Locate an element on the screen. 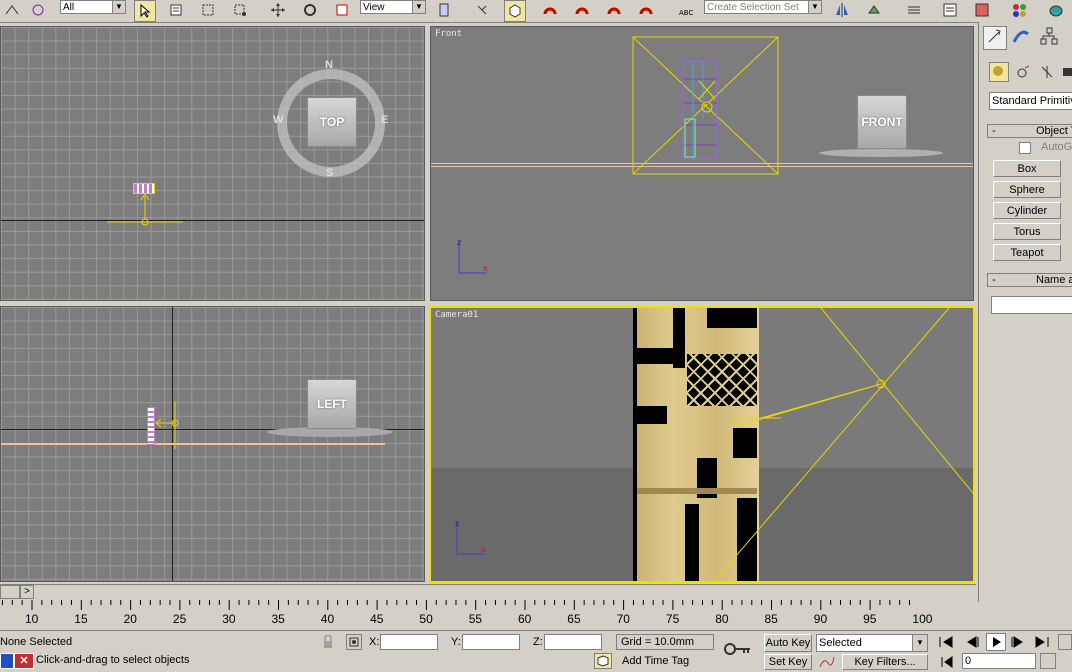  angle-snap-button is located at coordinates (582, 10).